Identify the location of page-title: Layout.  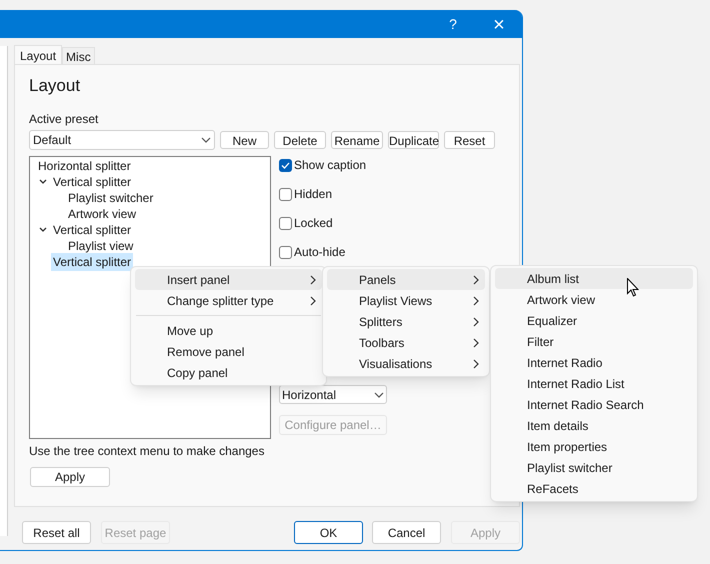
(55, 86).